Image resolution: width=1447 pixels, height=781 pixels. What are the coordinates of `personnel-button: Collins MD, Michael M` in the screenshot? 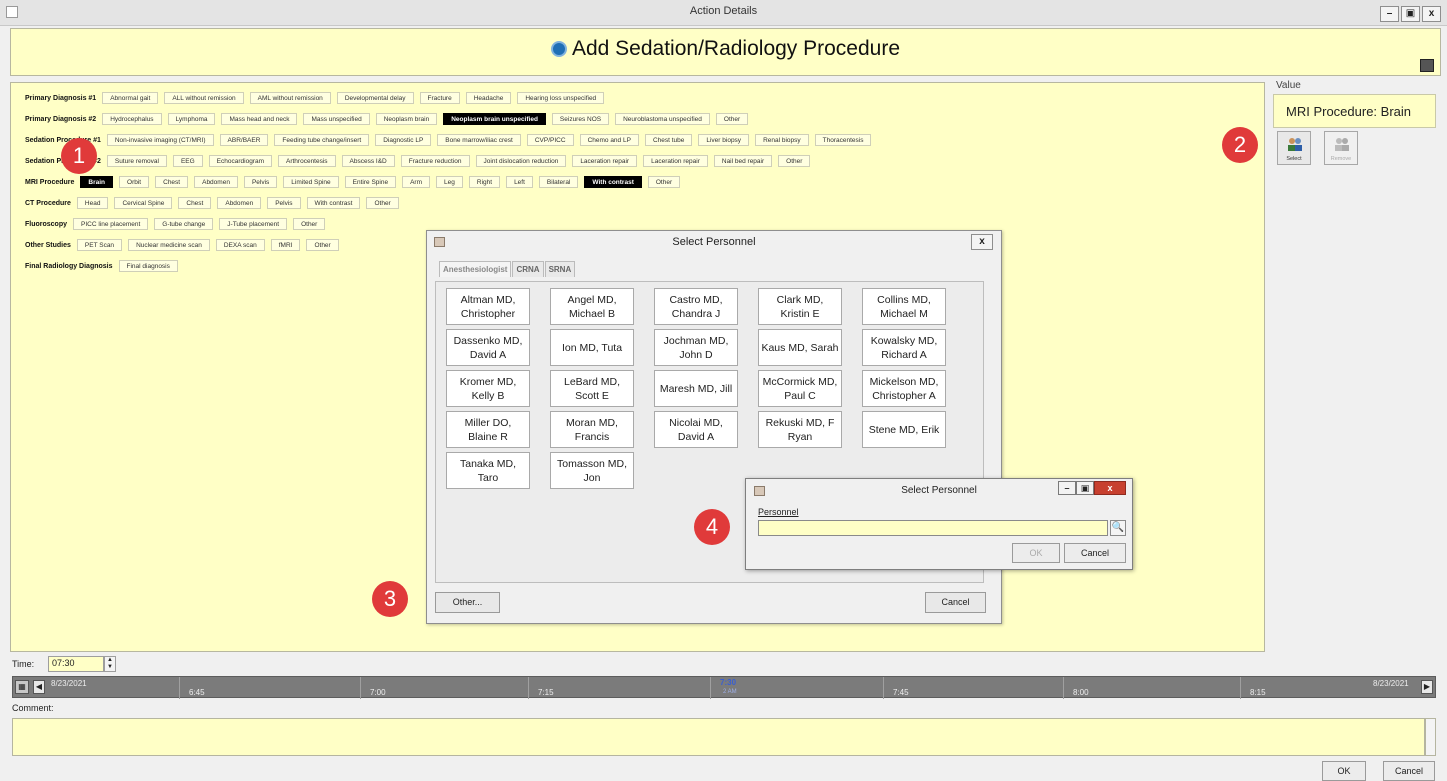 It's located at (904, 306).